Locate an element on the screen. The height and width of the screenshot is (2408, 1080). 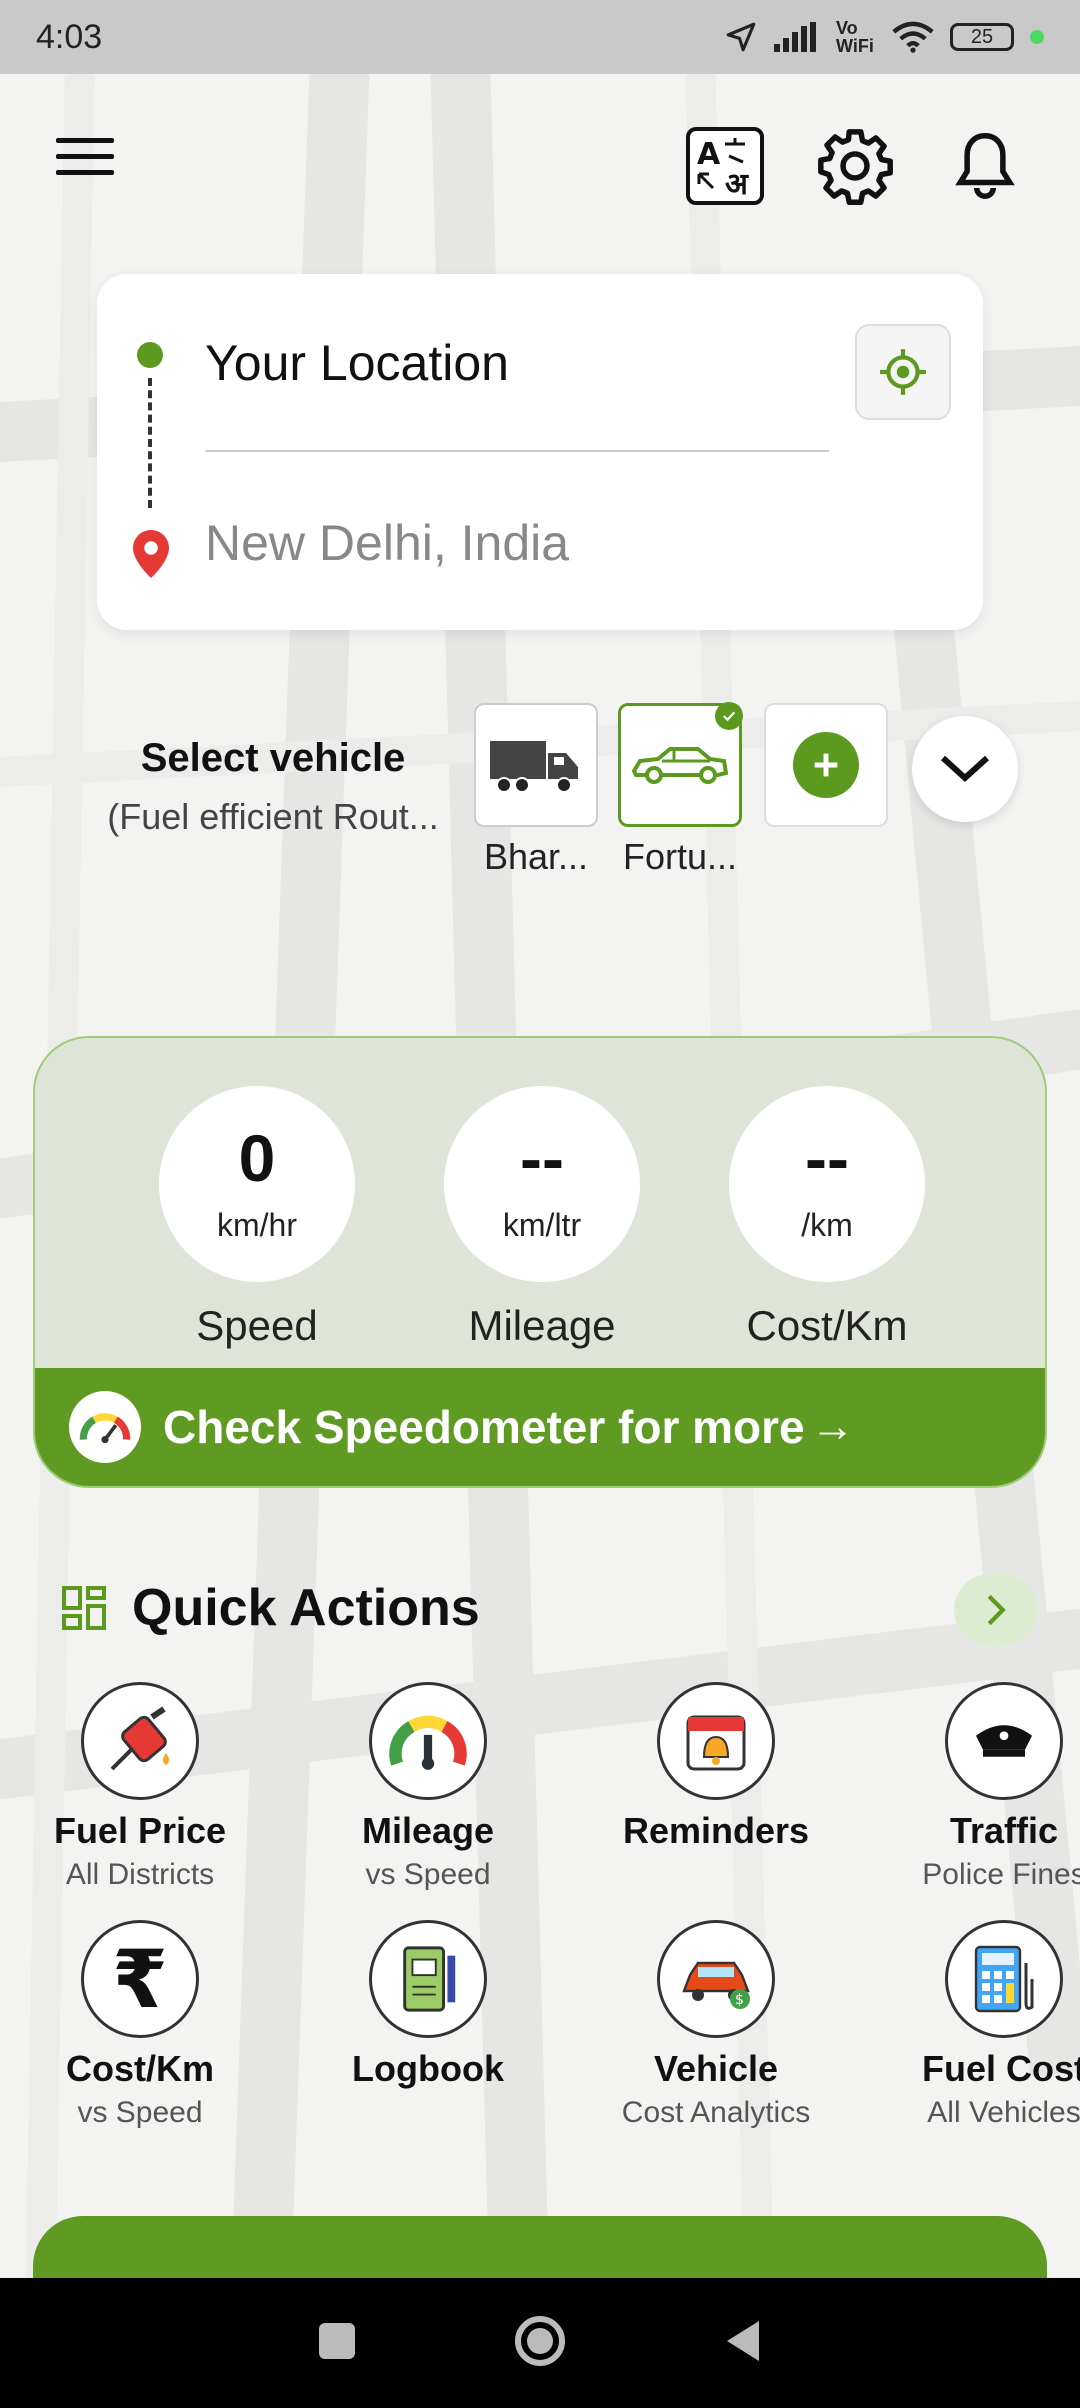
qa-mileage: Mileage vs Speed is located at coordinates (428, 1787).